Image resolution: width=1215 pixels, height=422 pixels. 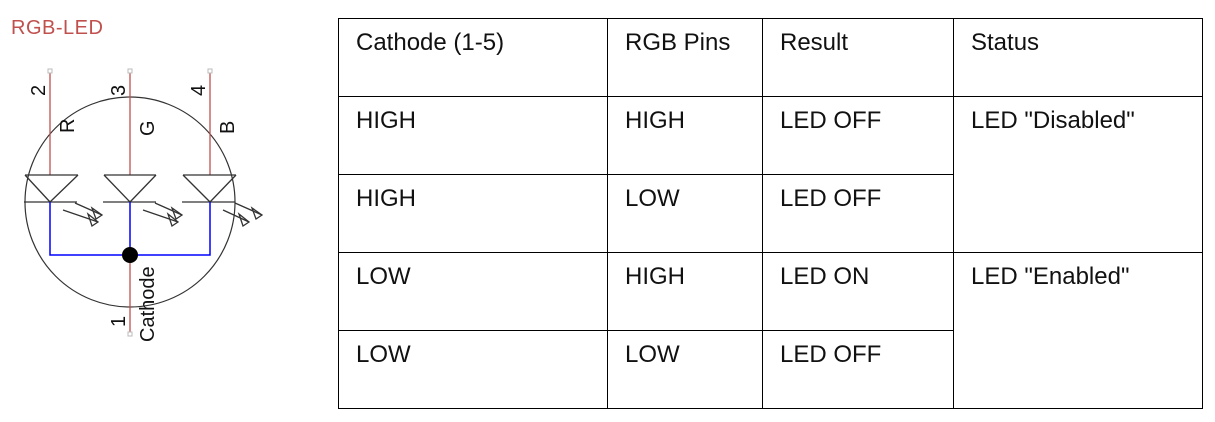 What do you see at coordinates (130, 255) in the screenshot?
I see `junction-dot` at bounding box center [130, 255].